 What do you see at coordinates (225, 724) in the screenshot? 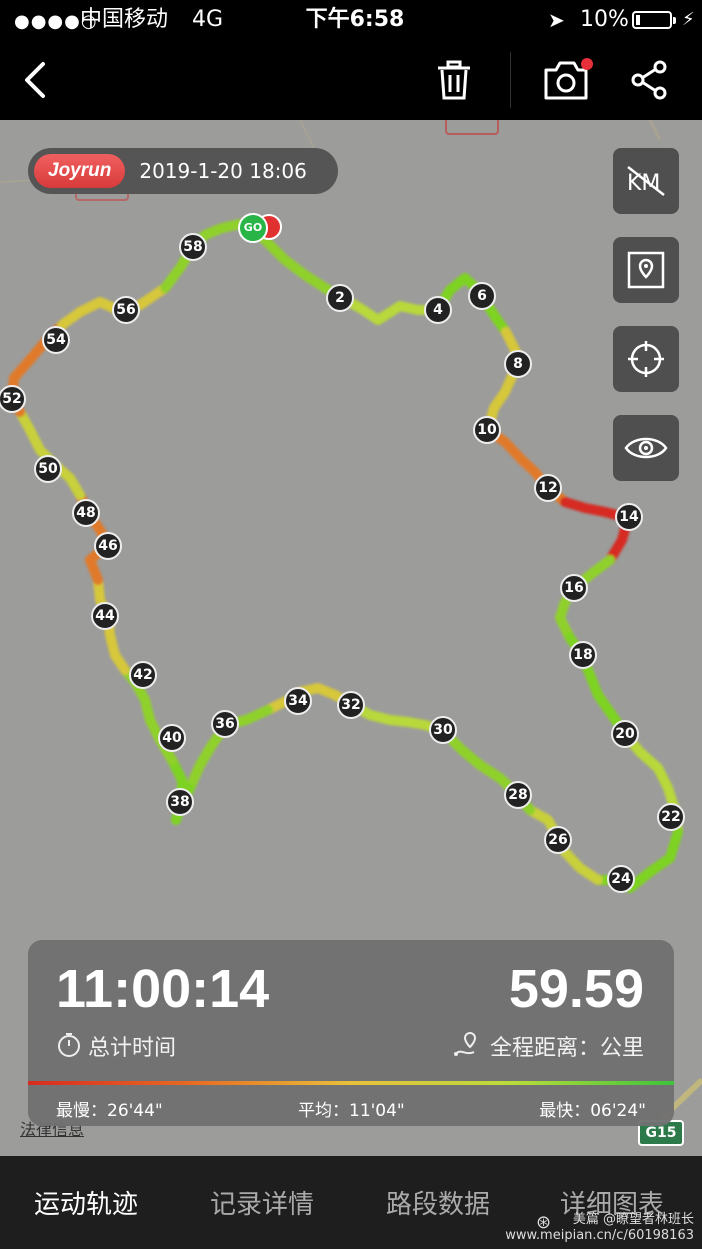
I see `km-marker: 36` at bounding box center [225, 724].